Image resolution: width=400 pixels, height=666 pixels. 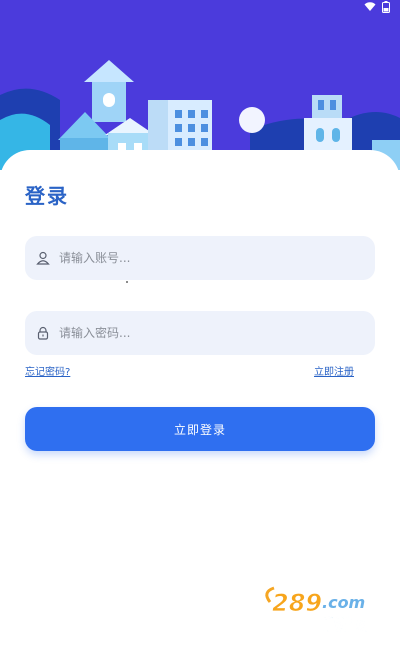 I want to click on forgot-password-link: 忘记密码?, so click(x=47, y=370).